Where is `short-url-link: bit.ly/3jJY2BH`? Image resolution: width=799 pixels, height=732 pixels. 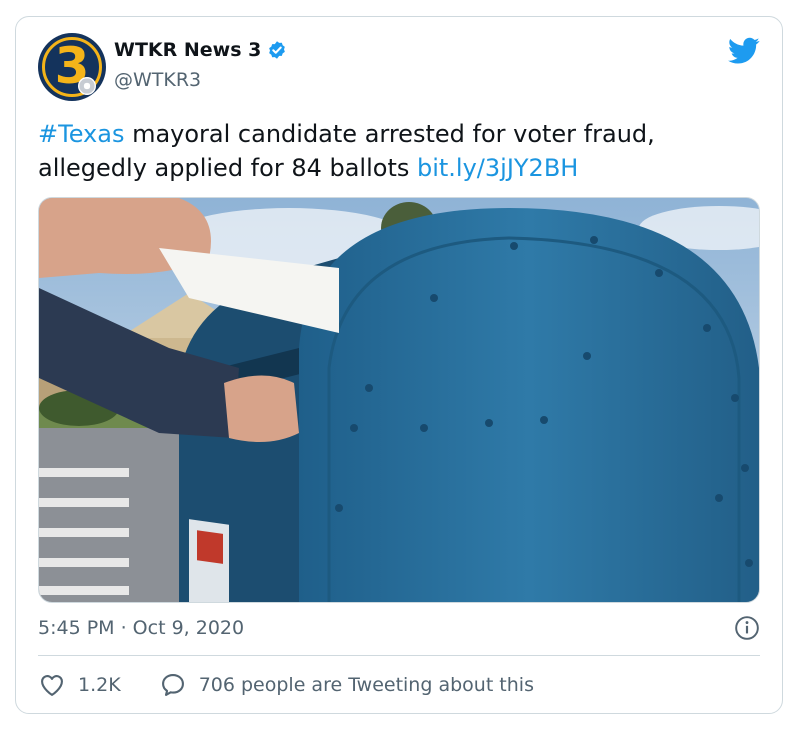
short-url-link: bit.ly/3jJY2BH is located at coordinates (497, 168).